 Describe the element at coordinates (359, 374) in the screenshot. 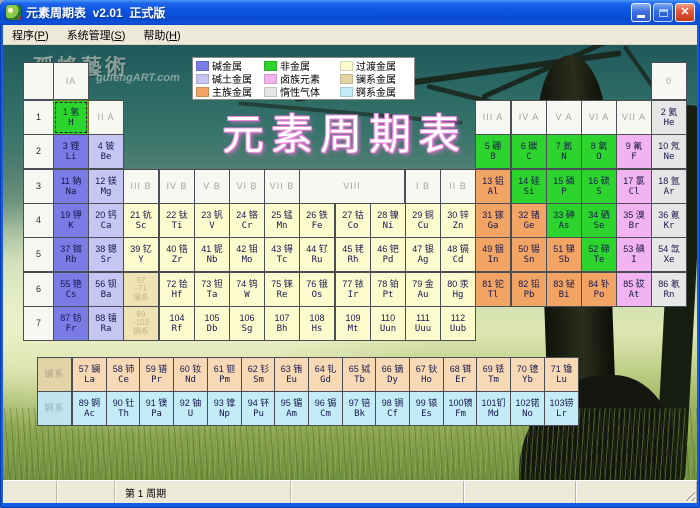

I see `element-Tb: 65 铽 Tb` at that location.